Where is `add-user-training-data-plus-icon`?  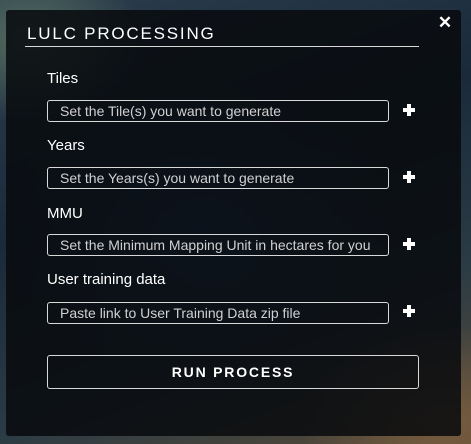
add-user-training-data-plus-icon is located at coordinates (409, 311).